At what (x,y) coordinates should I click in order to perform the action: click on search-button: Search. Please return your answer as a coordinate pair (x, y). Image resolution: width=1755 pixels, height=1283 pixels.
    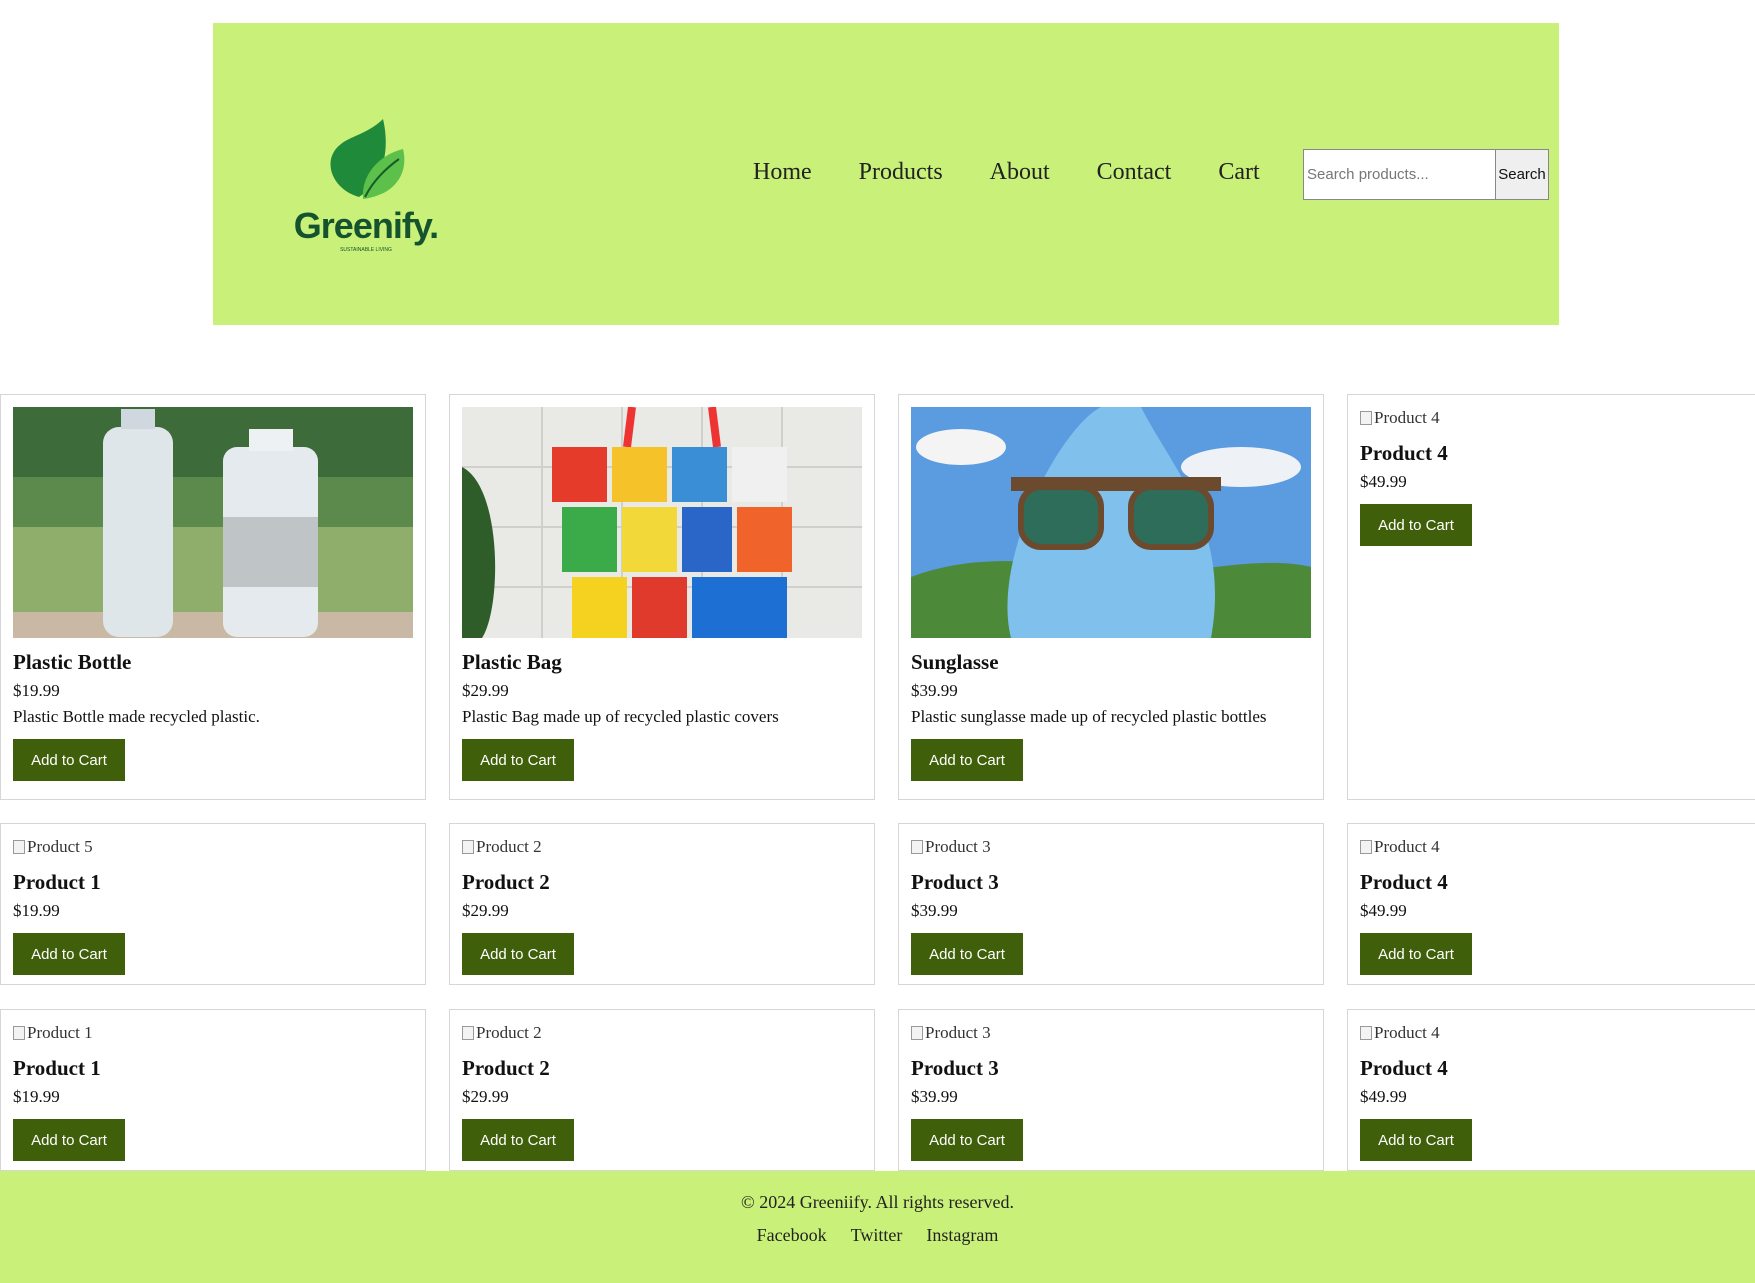
    Looking at the image, I should click on (1522, 174).